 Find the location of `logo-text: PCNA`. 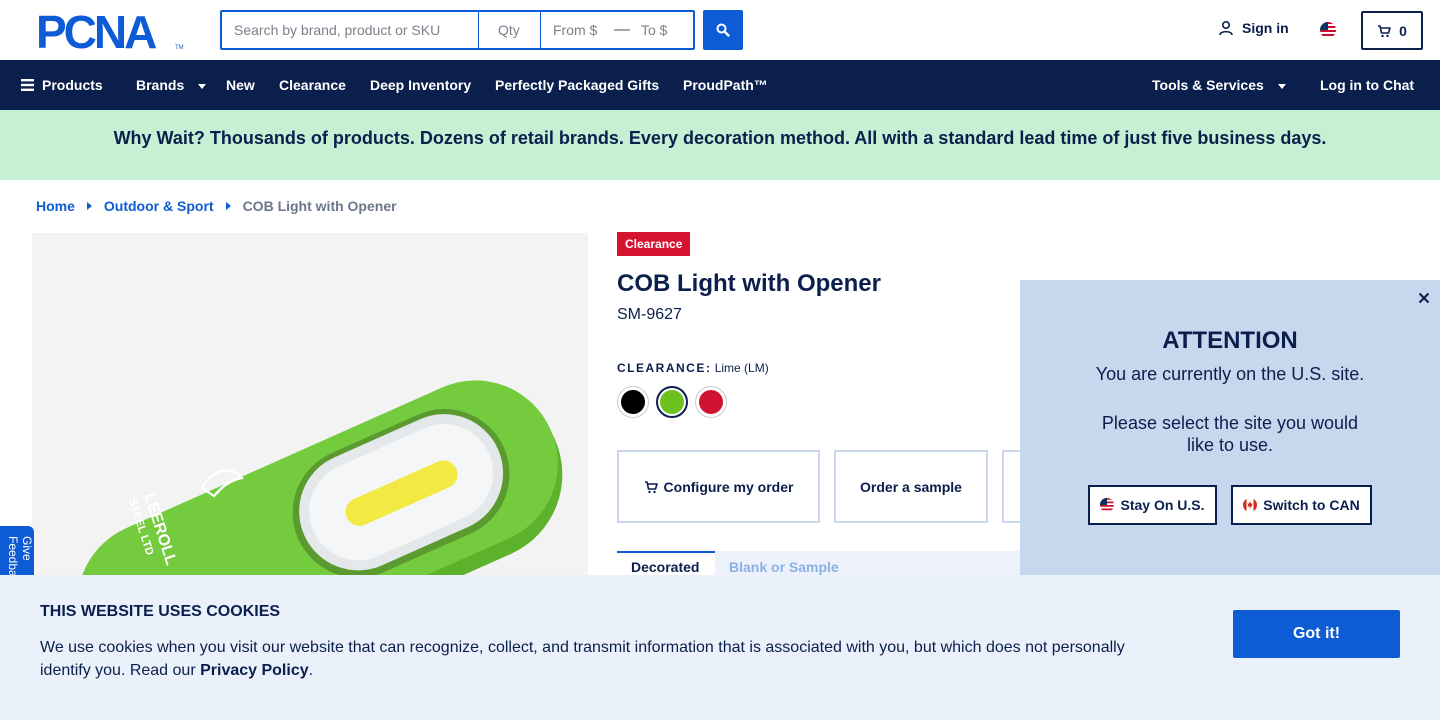

logo-text: PCNA is located at coordinates (96, 31).